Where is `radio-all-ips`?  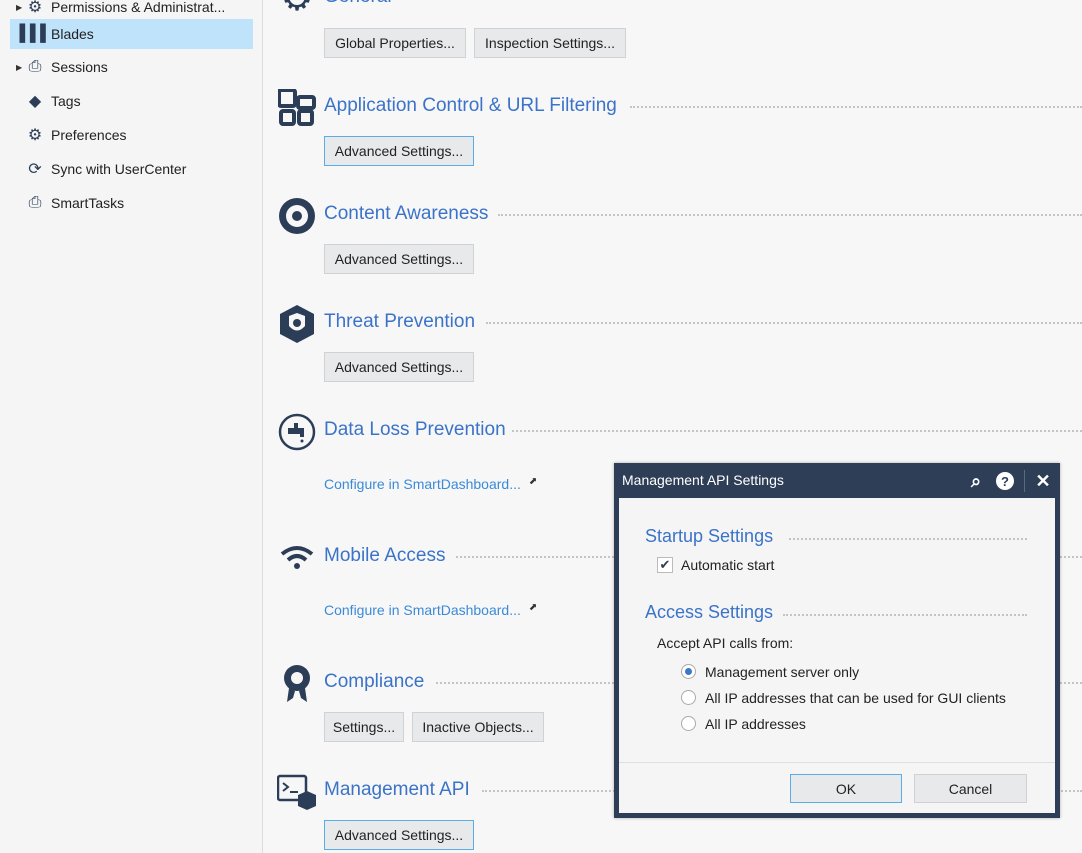
radio-all-ips is located at coordinates (688, 723).